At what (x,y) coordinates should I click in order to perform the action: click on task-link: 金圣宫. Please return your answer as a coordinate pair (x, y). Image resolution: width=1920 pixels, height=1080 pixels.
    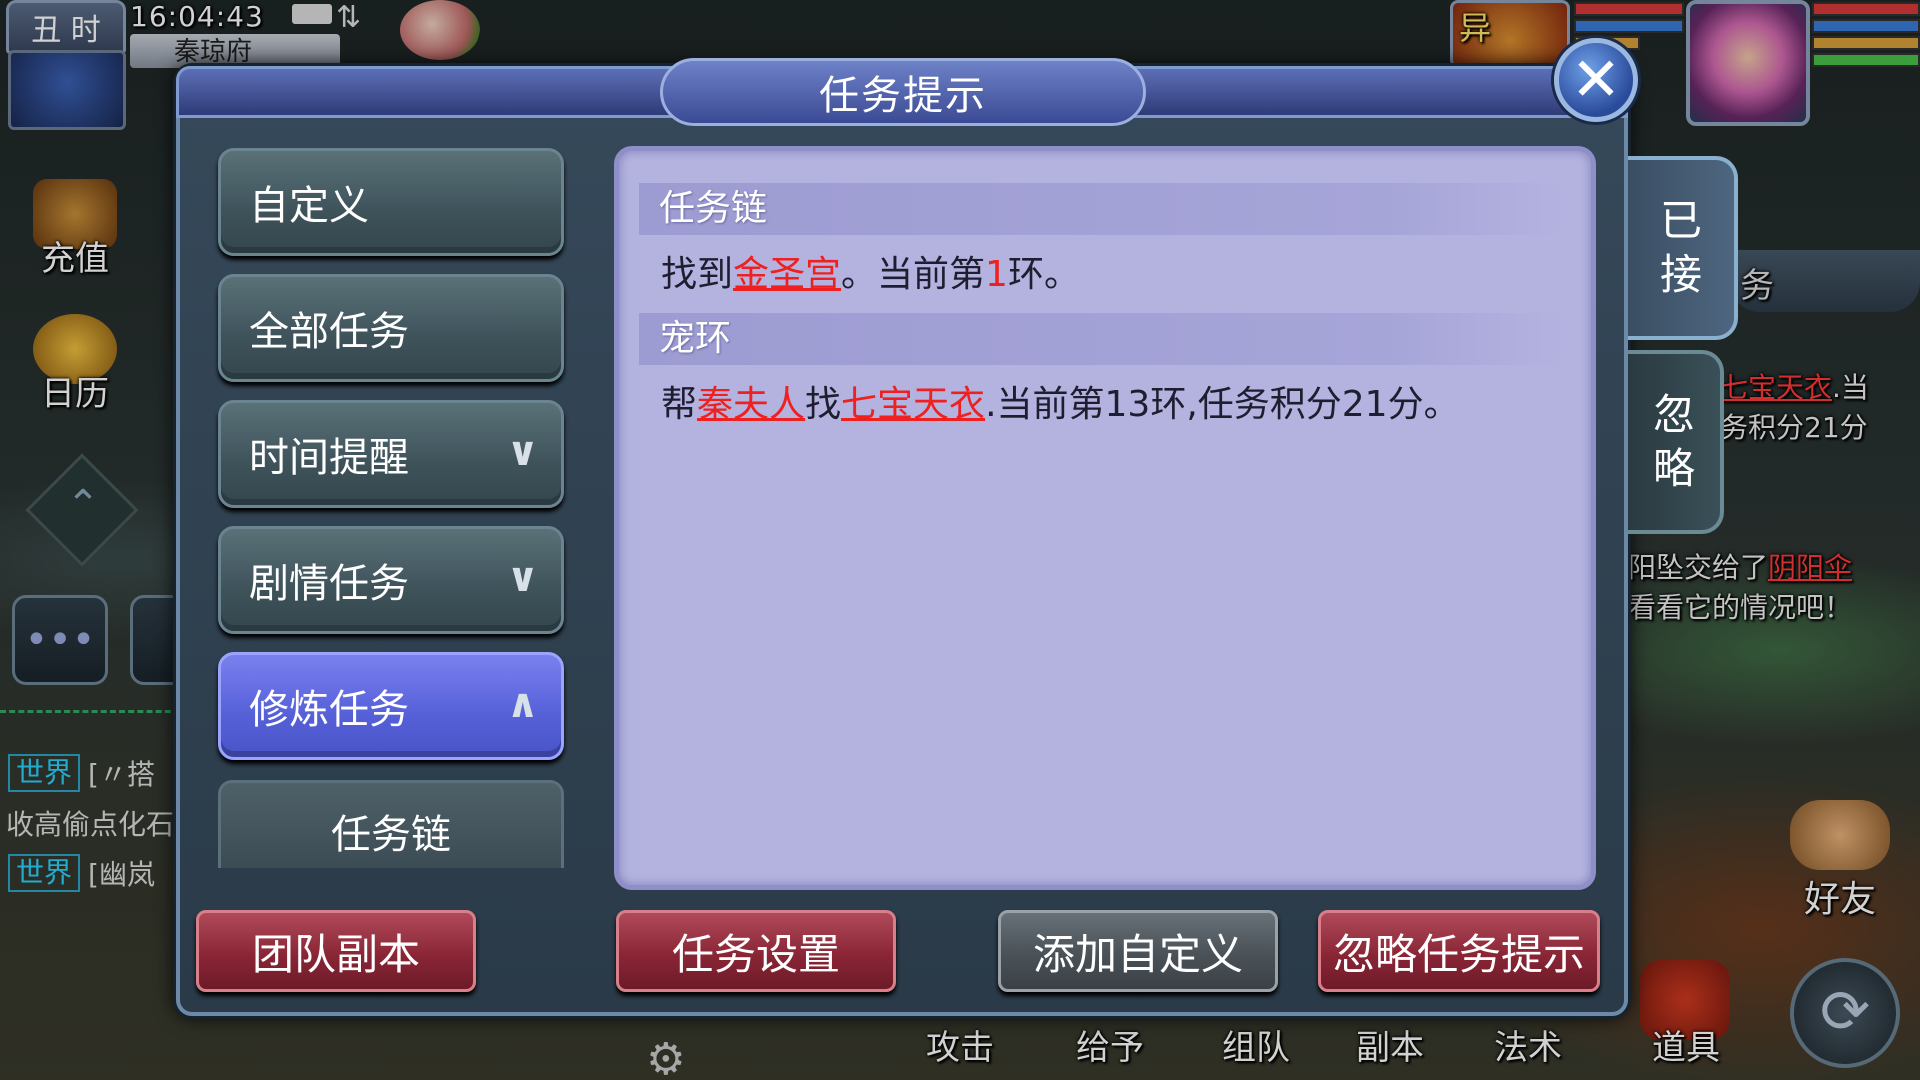
    Looking at the image, I should click on (787, 274).